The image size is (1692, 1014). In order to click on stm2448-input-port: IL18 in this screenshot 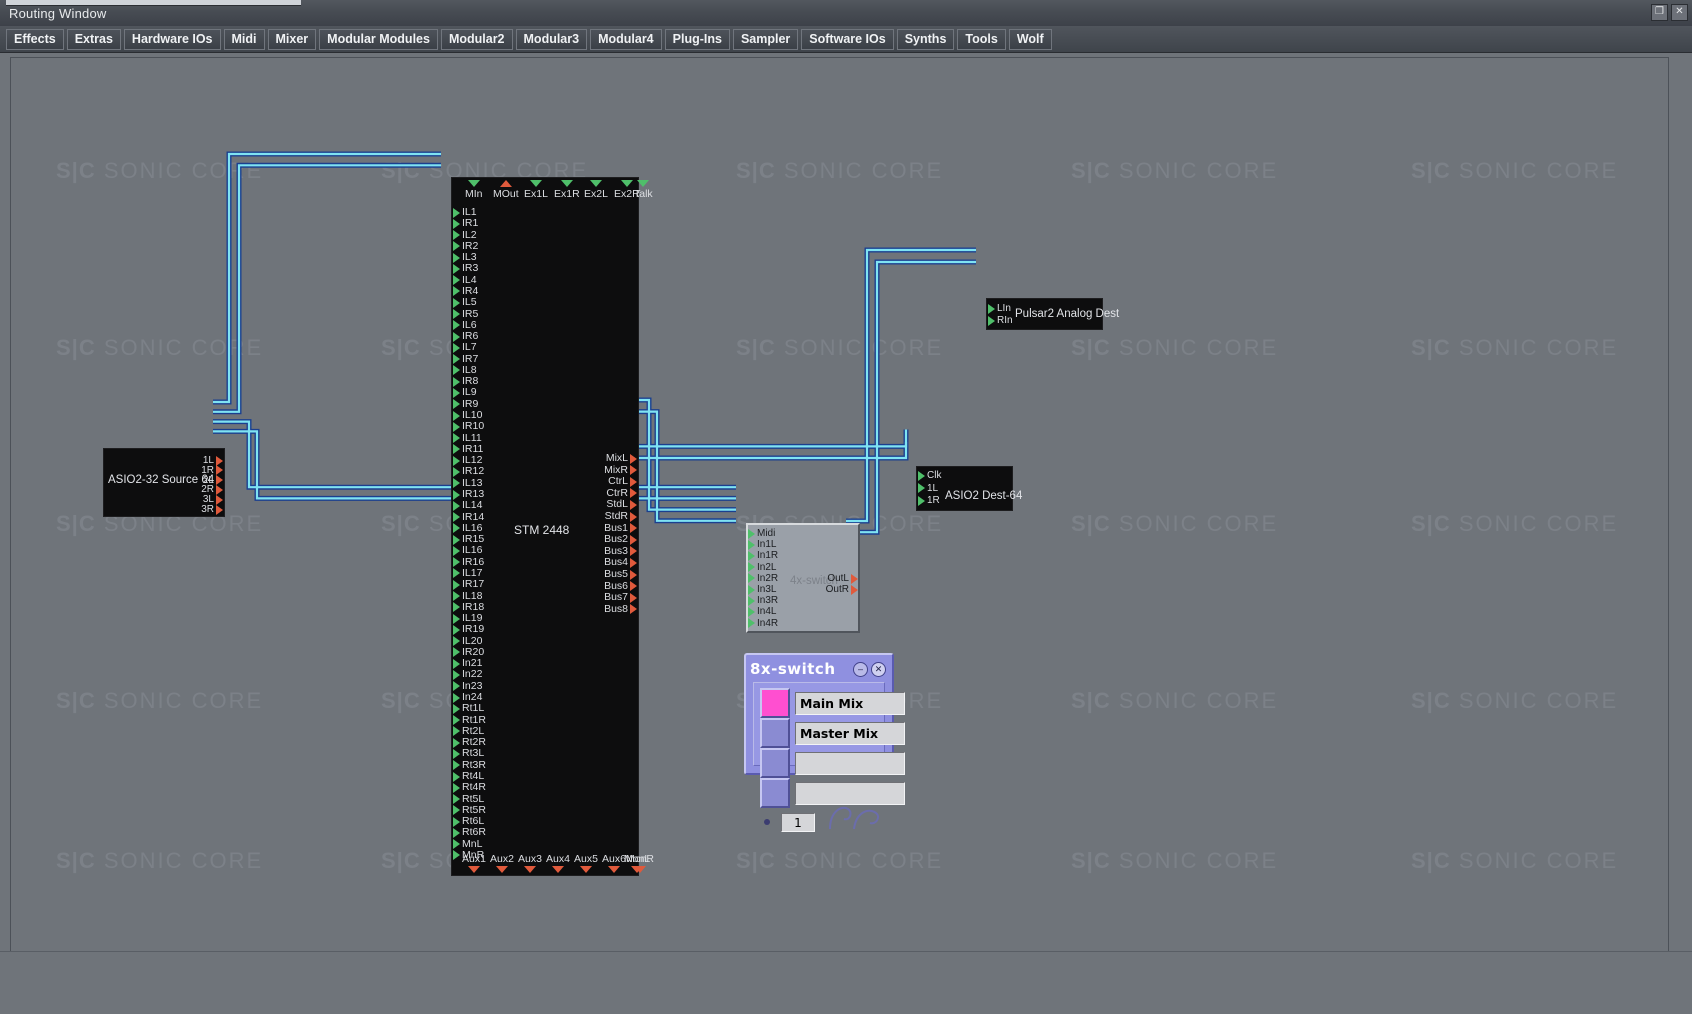, I will do `click(467, 596)`.